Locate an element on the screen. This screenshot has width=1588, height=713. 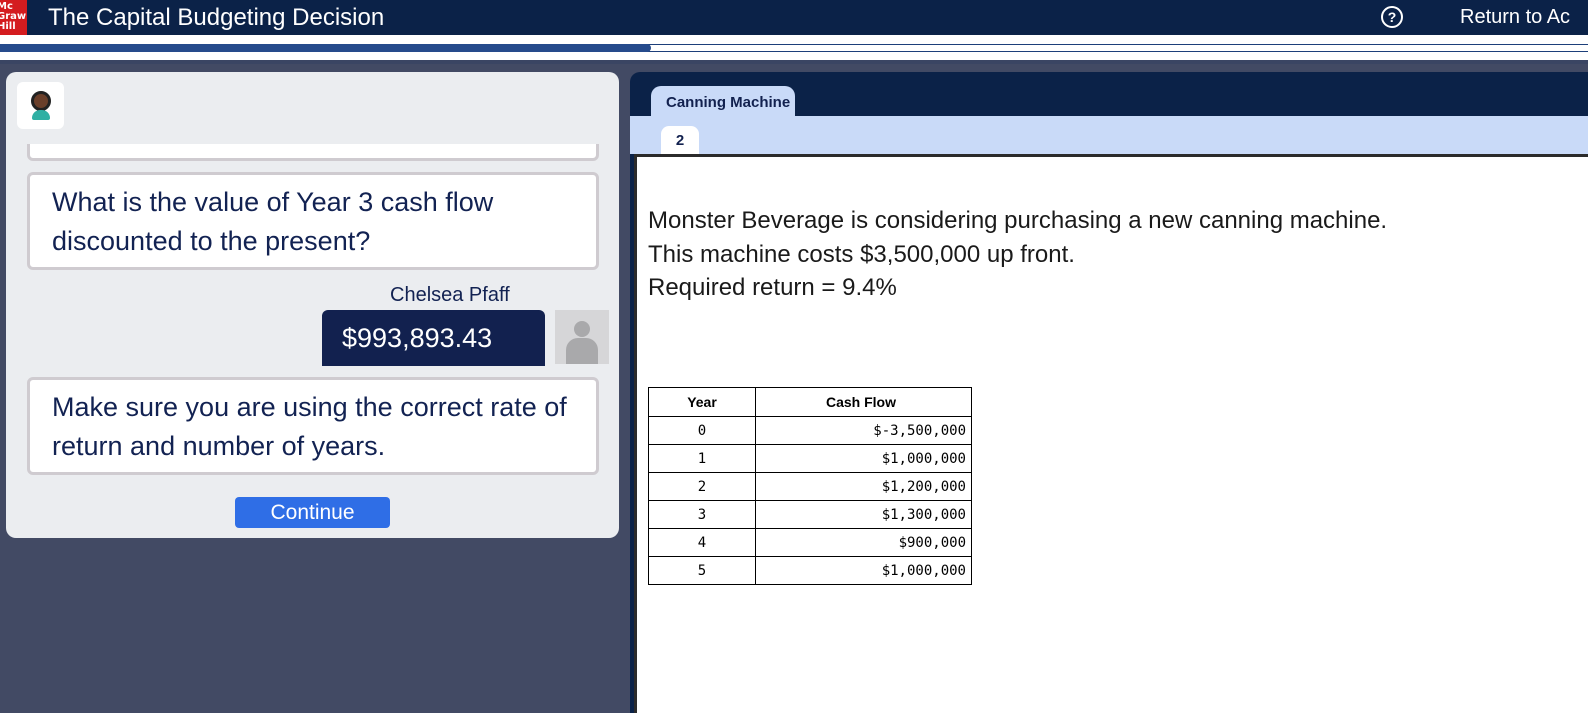
app-title: The Capital Budgeting Decision is located at coordinates (216, 17).